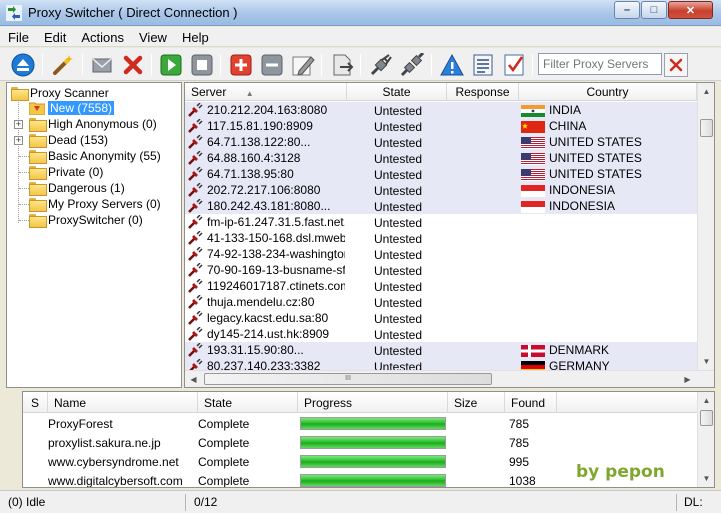  Describe the element at coordinates (171, 65) in the screenshot. I see `start-button` at that location.